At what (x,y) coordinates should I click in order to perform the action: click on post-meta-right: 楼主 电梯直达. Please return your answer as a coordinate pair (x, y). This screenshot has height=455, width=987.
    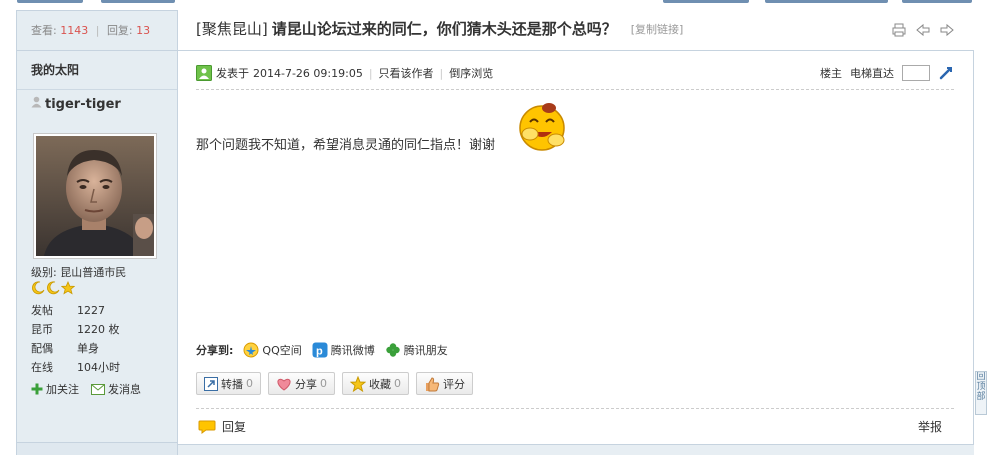
    Looking at the image, I should click on (887, 73).